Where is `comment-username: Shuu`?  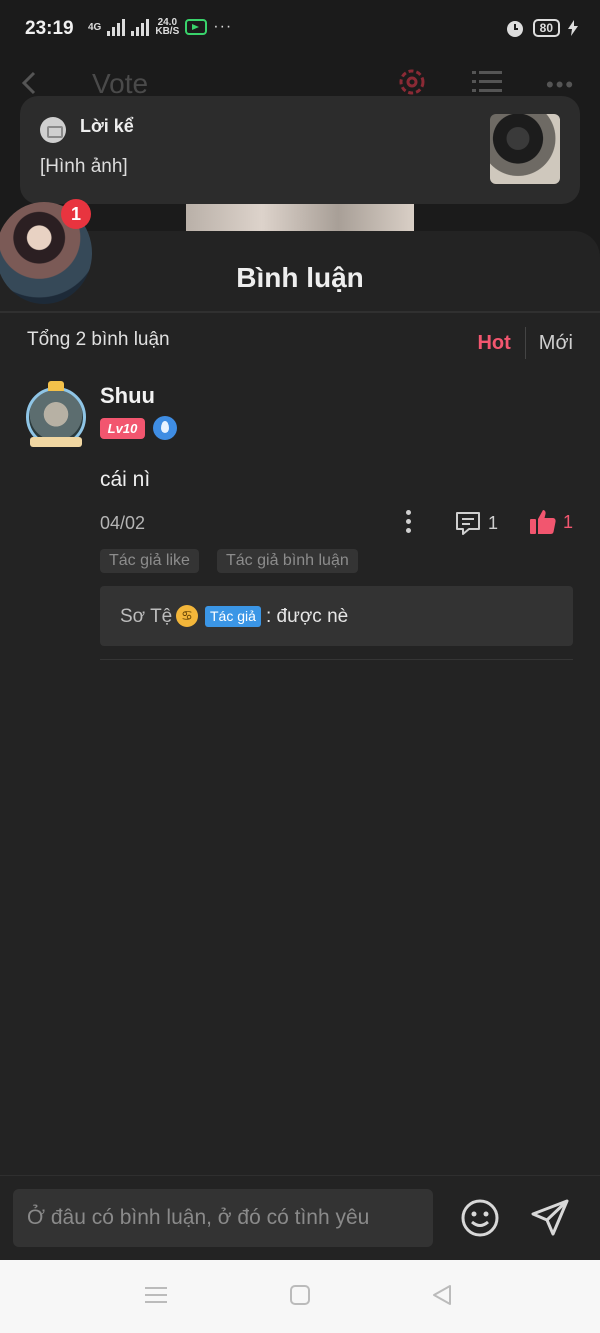
comment-username: Shuu is located at coordinates (127, 396).